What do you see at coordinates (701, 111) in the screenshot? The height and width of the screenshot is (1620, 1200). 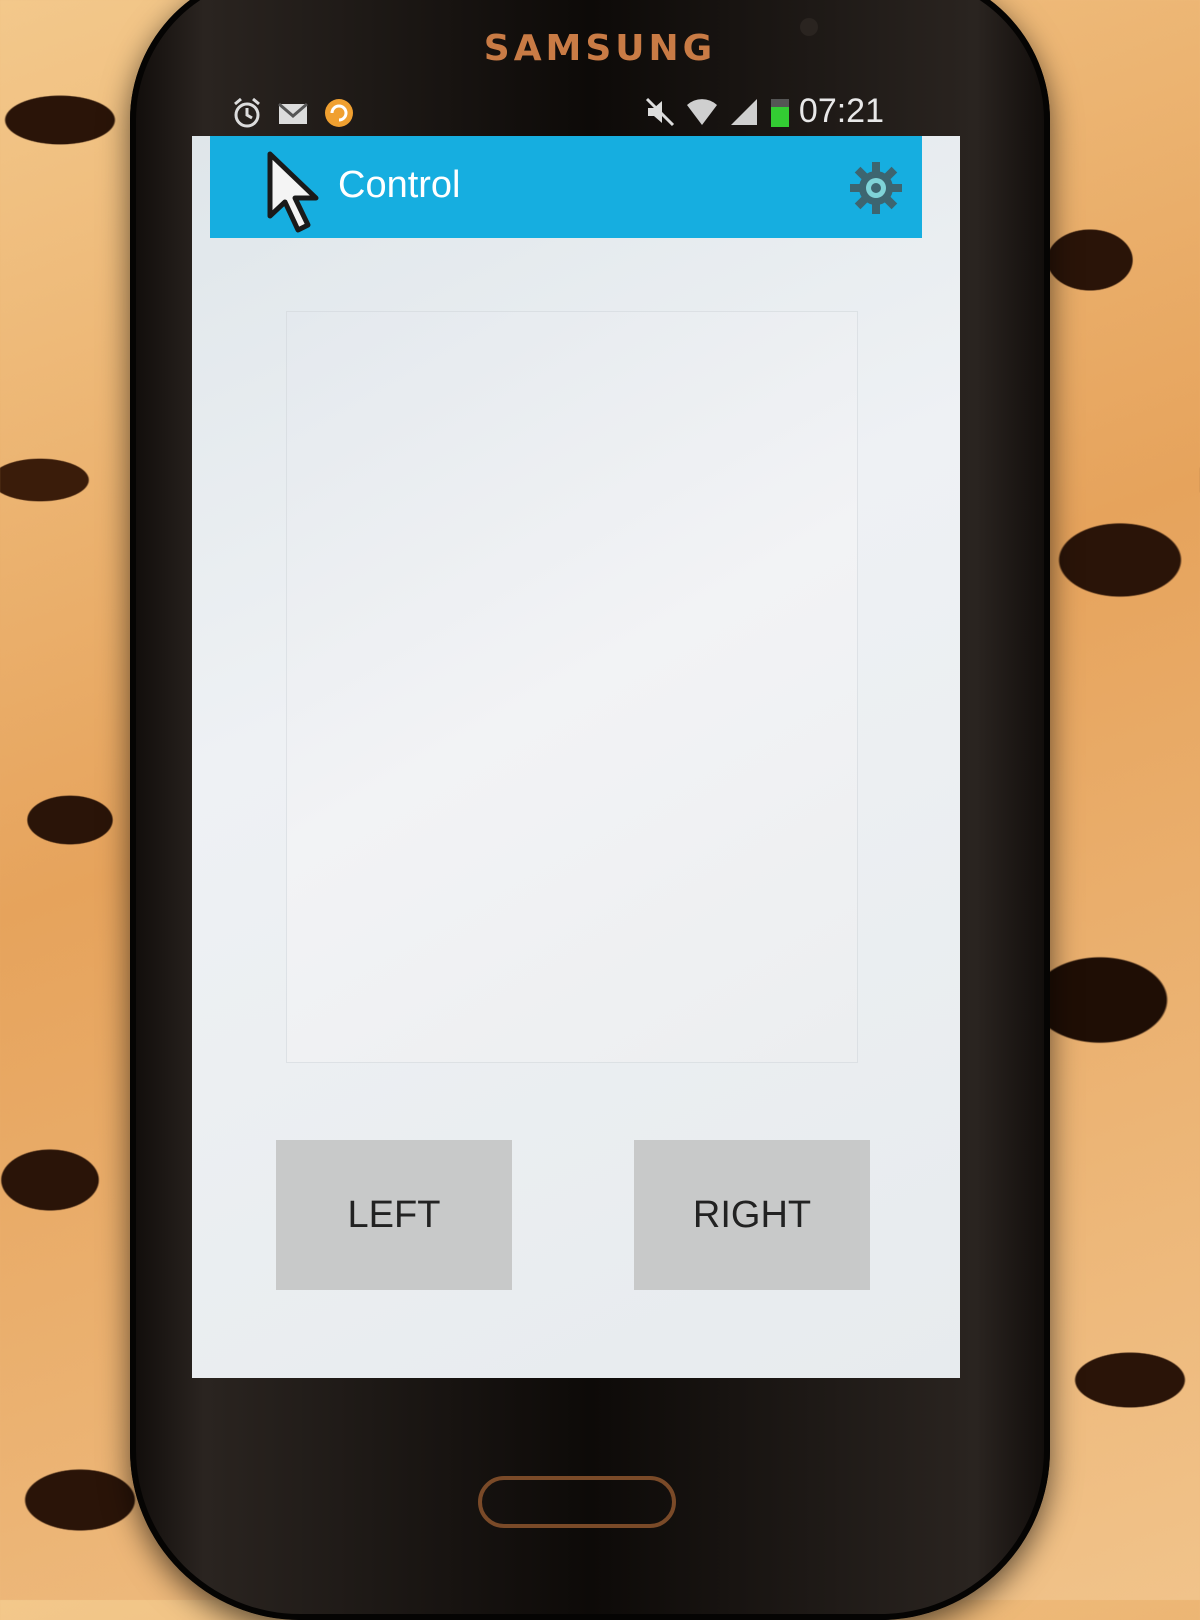 I see `wifi-icon` at bounding box center [701, 111].